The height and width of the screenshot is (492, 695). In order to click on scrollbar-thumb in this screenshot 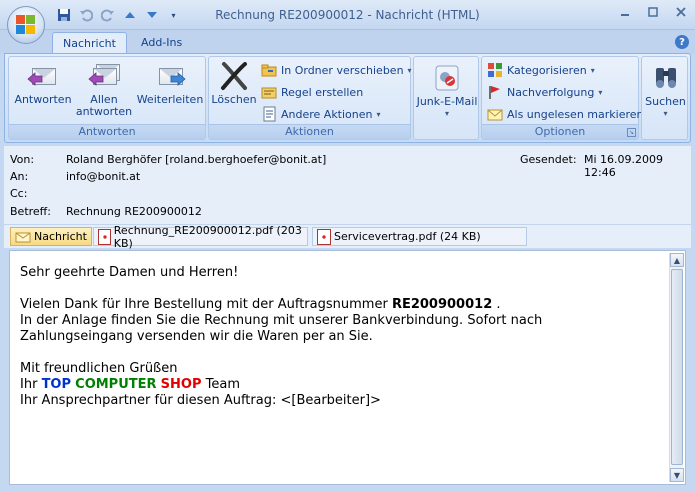, I will do `click(677, 367)`.